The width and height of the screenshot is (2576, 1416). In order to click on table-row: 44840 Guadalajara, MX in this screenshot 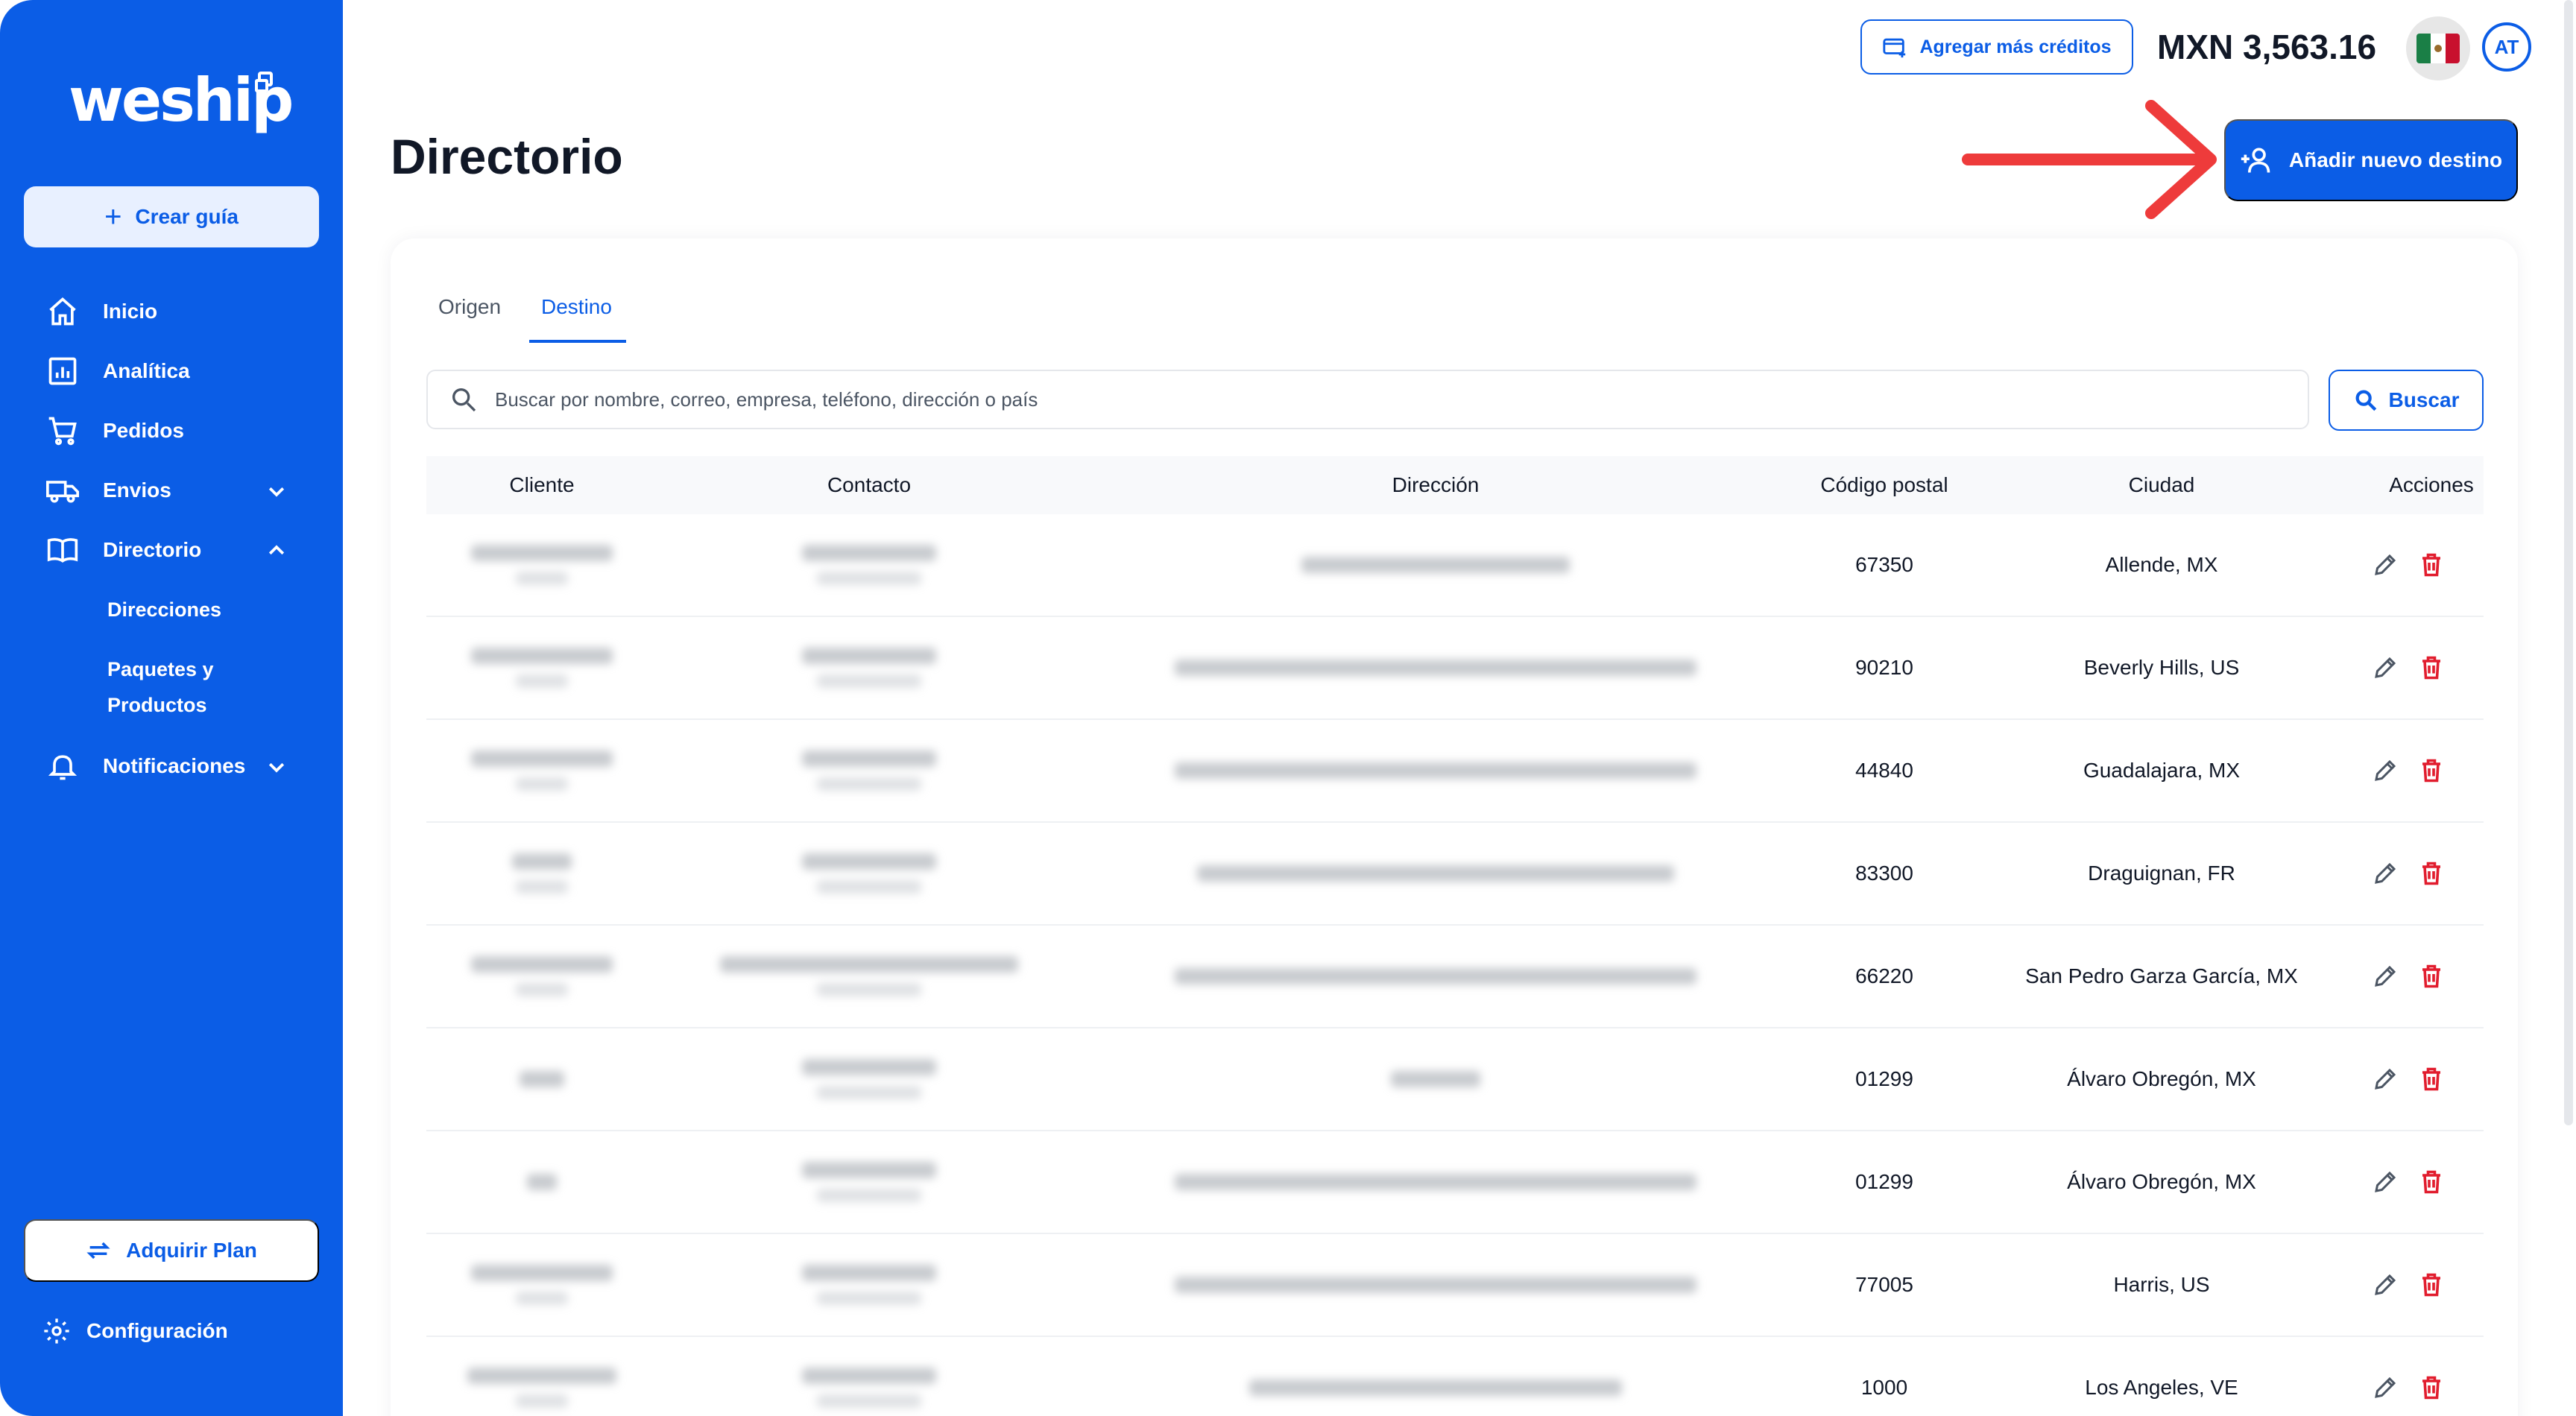, I will do `click(1455, 771)`.